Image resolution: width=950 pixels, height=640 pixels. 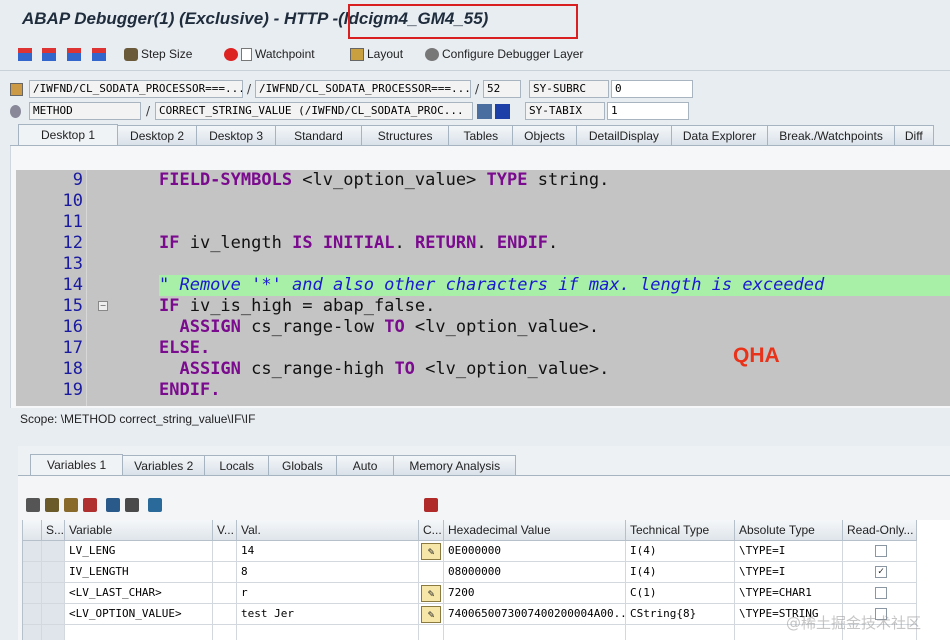 What do you see at coordinates (68, 135) in the screenshot?
I see `tab-desktop-1: Desktop 1` at bounding box center [68, 135].